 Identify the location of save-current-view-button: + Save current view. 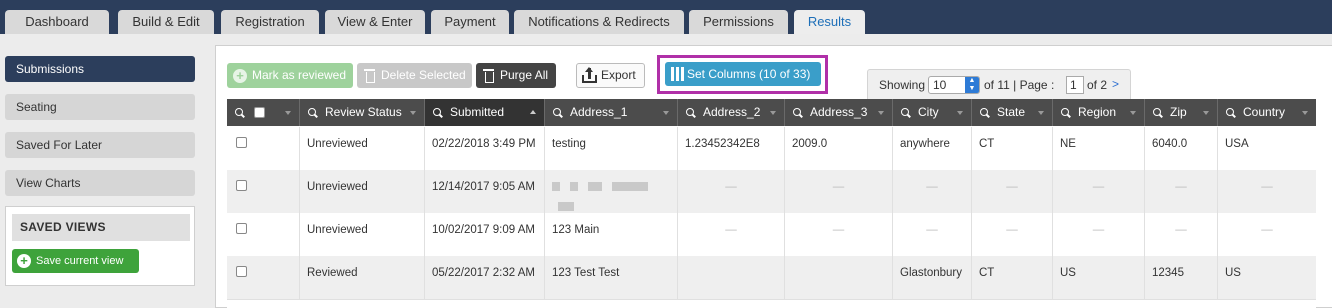
(75, 261).